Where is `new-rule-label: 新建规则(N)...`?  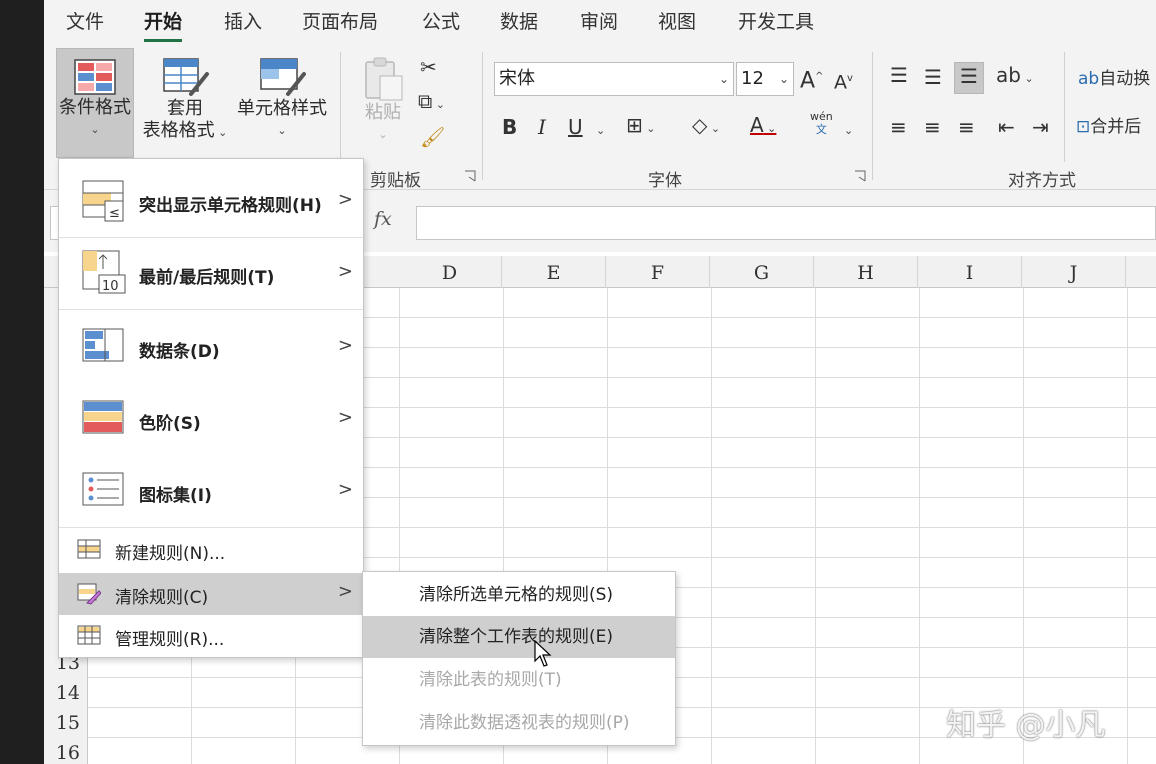
new-rule-label: 新建规则(N)... is located at coordinates (170, 554).